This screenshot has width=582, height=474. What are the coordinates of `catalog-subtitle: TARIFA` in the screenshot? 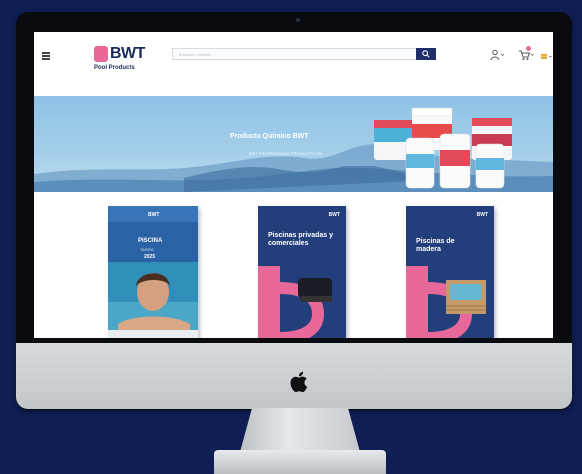 It's located at (147, 249).